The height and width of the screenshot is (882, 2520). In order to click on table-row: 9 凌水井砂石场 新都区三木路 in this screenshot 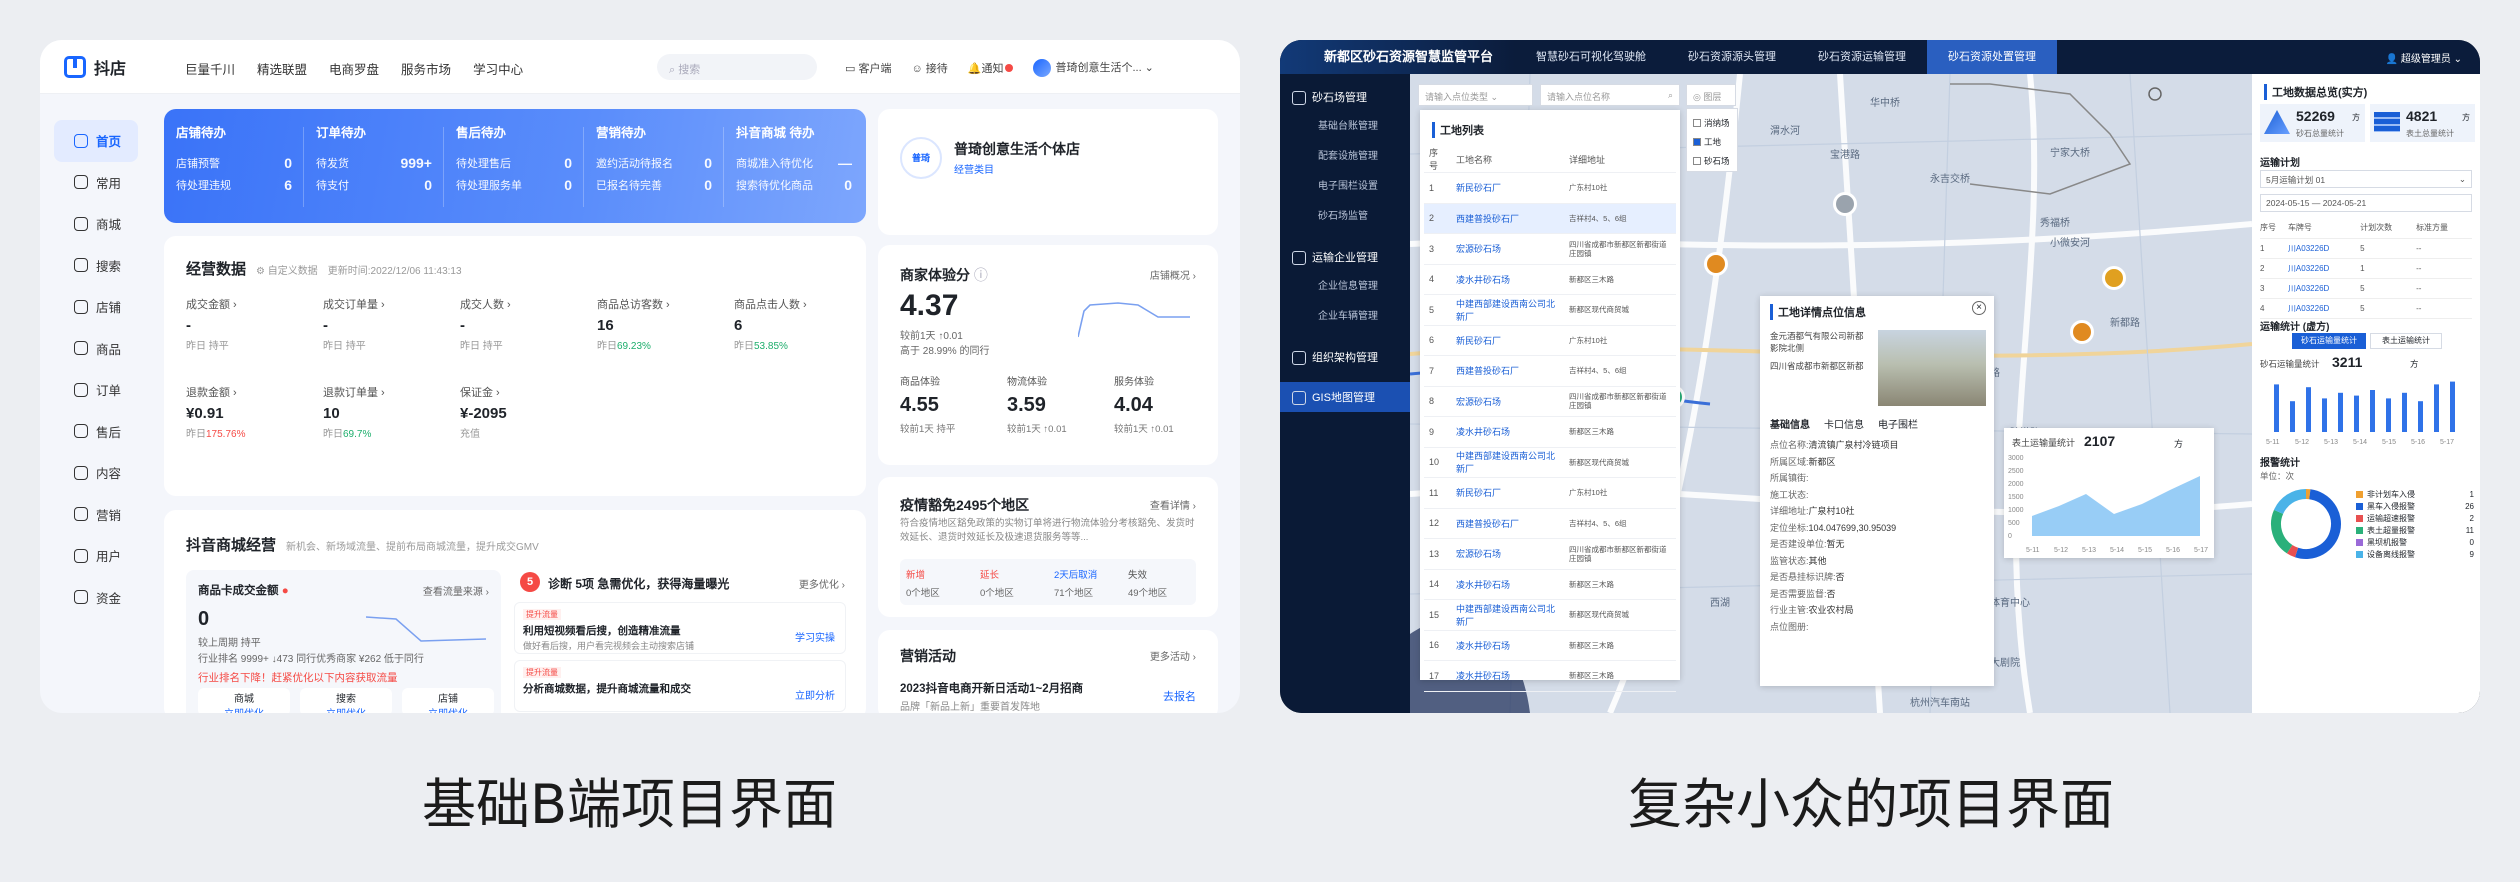, I will do `click(1550, 432)`.